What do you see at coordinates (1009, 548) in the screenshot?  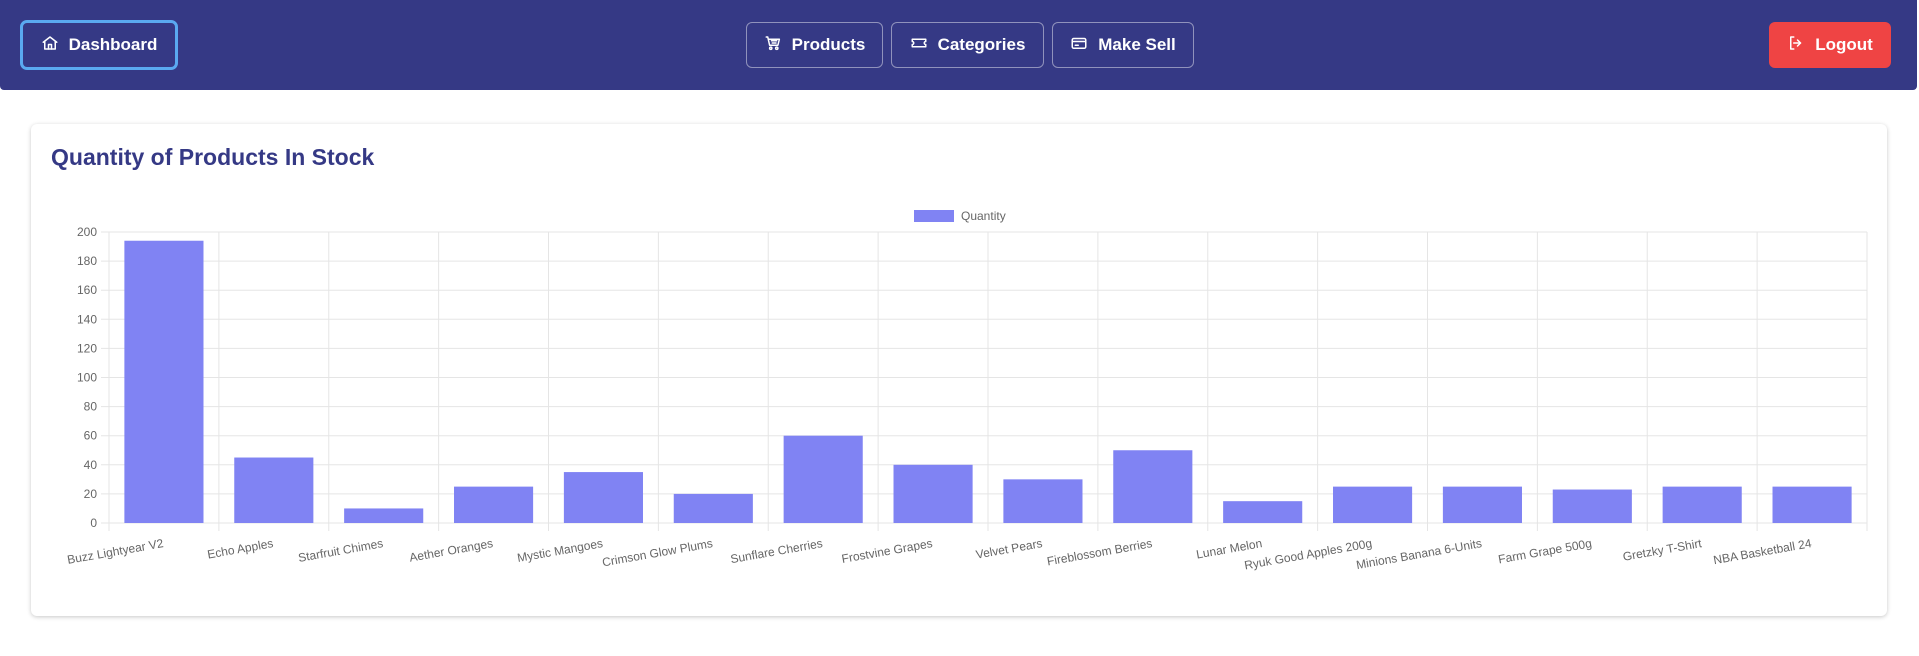 I see `x-tick-label: Velvet Pears` at bounding box center [1009, 548].